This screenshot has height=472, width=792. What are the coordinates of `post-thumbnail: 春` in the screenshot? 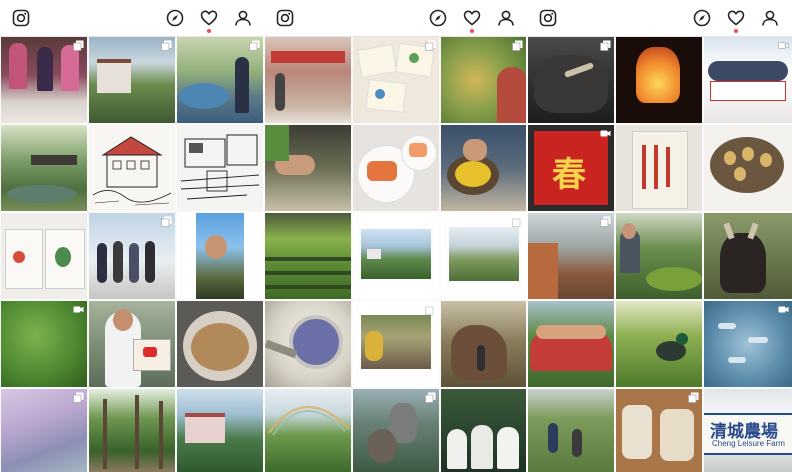 It's located at (571, 168).